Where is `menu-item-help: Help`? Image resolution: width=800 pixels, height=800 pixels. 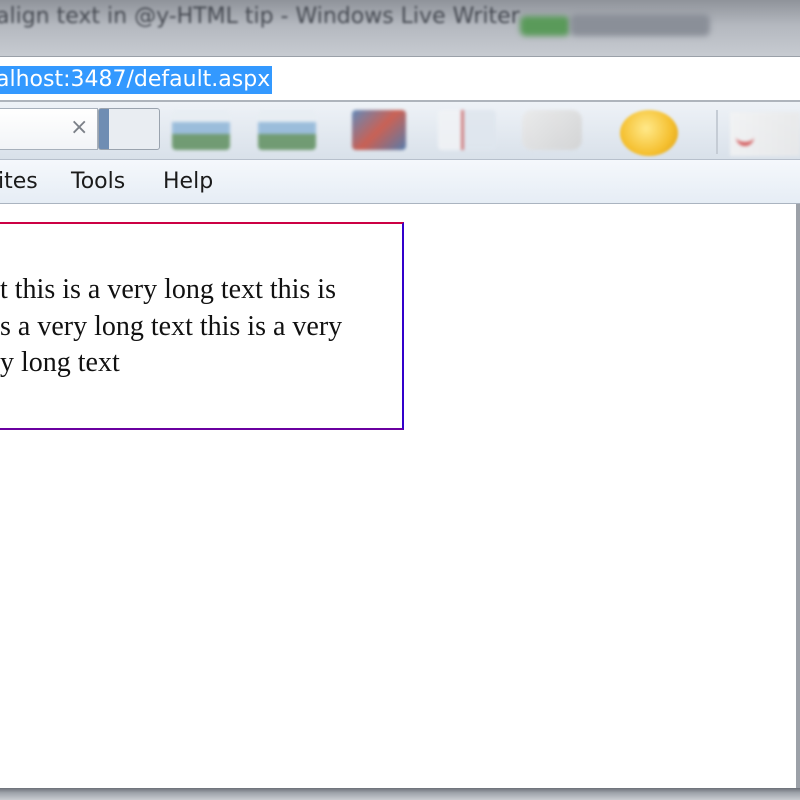
menu-item-help: Help is located at coordinates (188, 182).